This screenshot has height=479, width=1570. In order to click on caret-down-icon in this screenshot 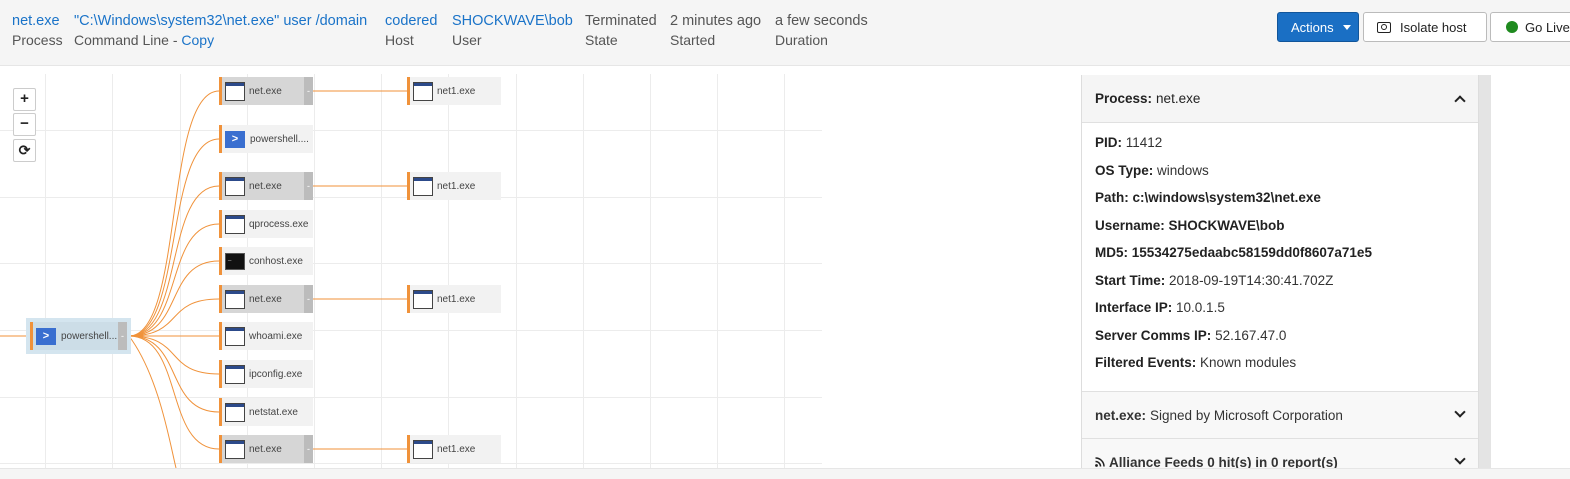, I will do `click(1346, 27)`.